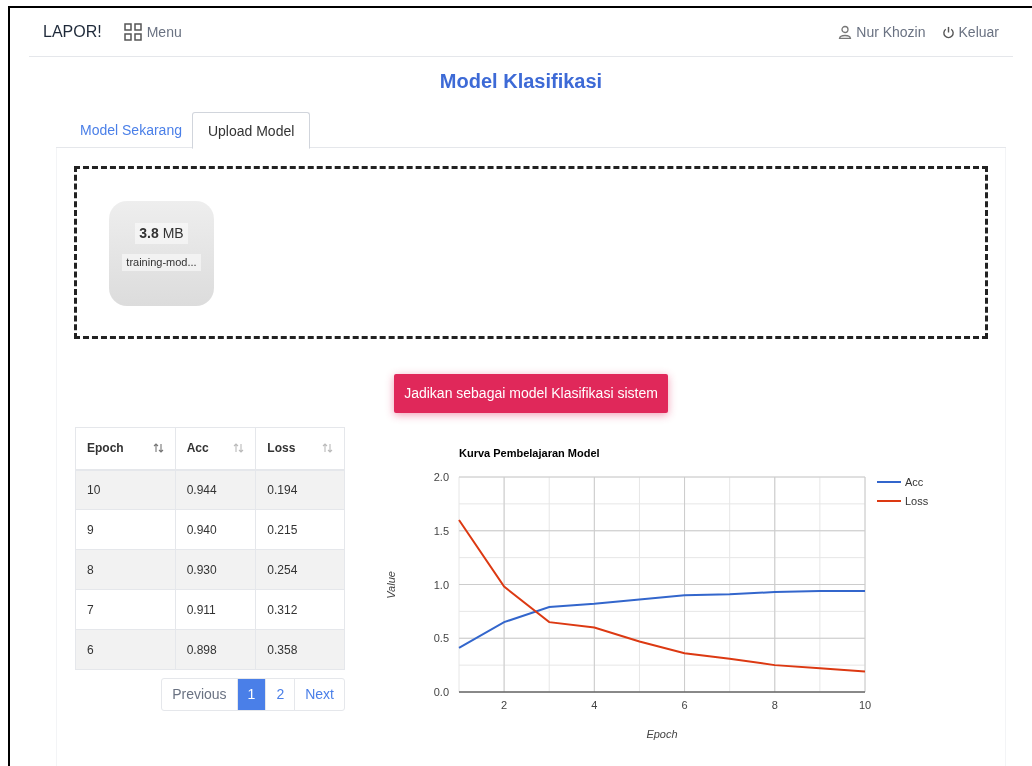 The width and height of the screenshot is (1032, 766). What do you see at coordinates (684, 705) in the screenshot?
I see `x-tick-label: 6` at bounding box center [684, 705].